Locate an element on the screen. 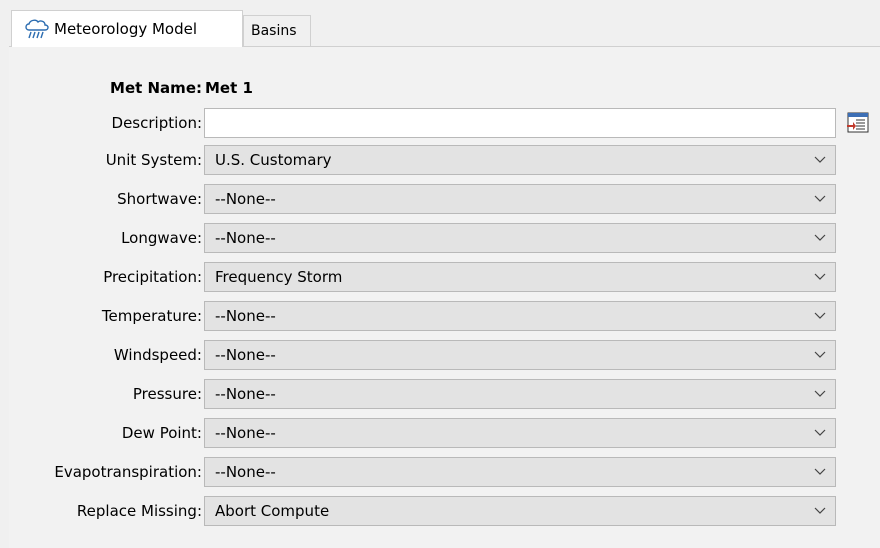 Image resolution: width=880 pixels, height=548 pixels. dew-point-select: --None-- is located at coordinates (520, 433).